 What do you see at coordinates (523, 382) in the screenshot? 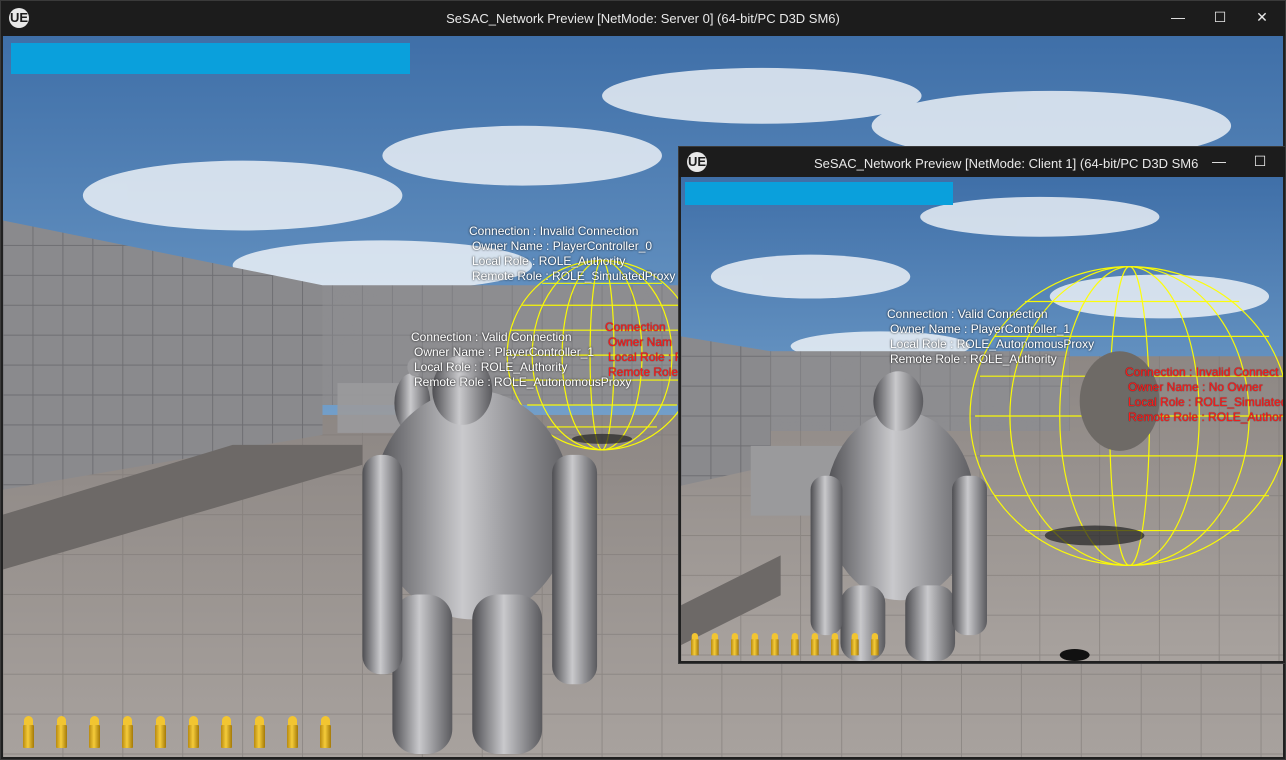
I see `debug-remote-role: Remote Role : ROLE_AutonomousProxy` at bounding box center [523, 382].